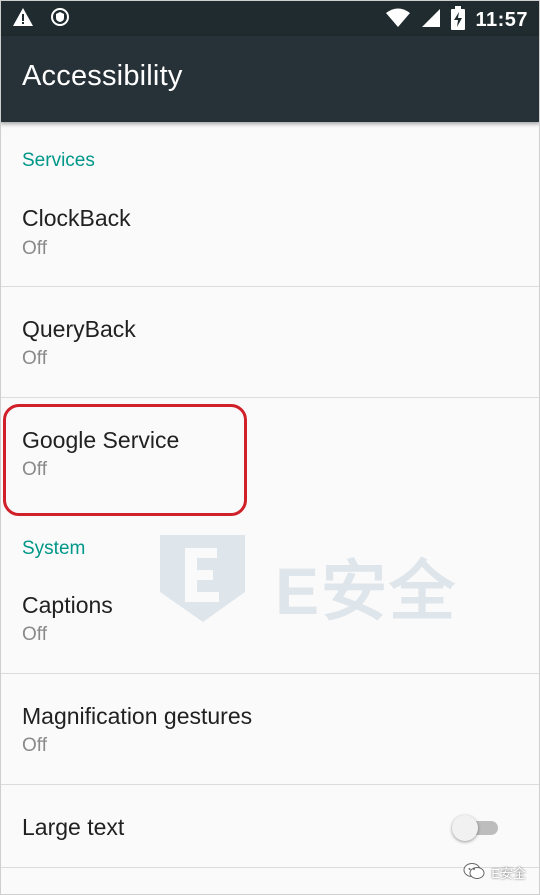 The image size is (540, 895). I want to click on list-item-queryback: QueryBack Off, so click(270, 342).